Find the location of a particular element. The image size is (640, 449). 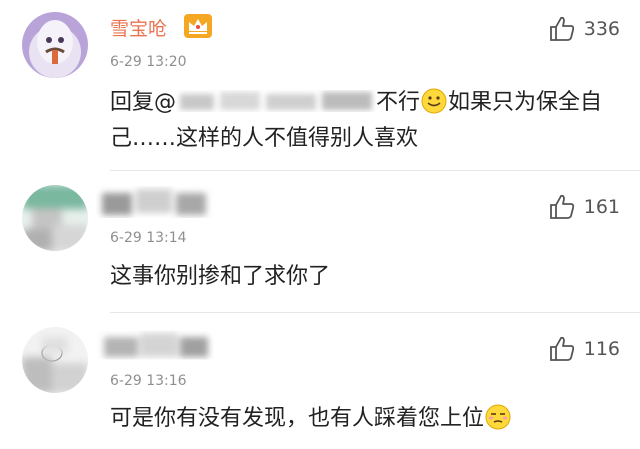

comment-text: 可是你有没有发现，也有人踩着您上位 is located at coordinates (365, 419).